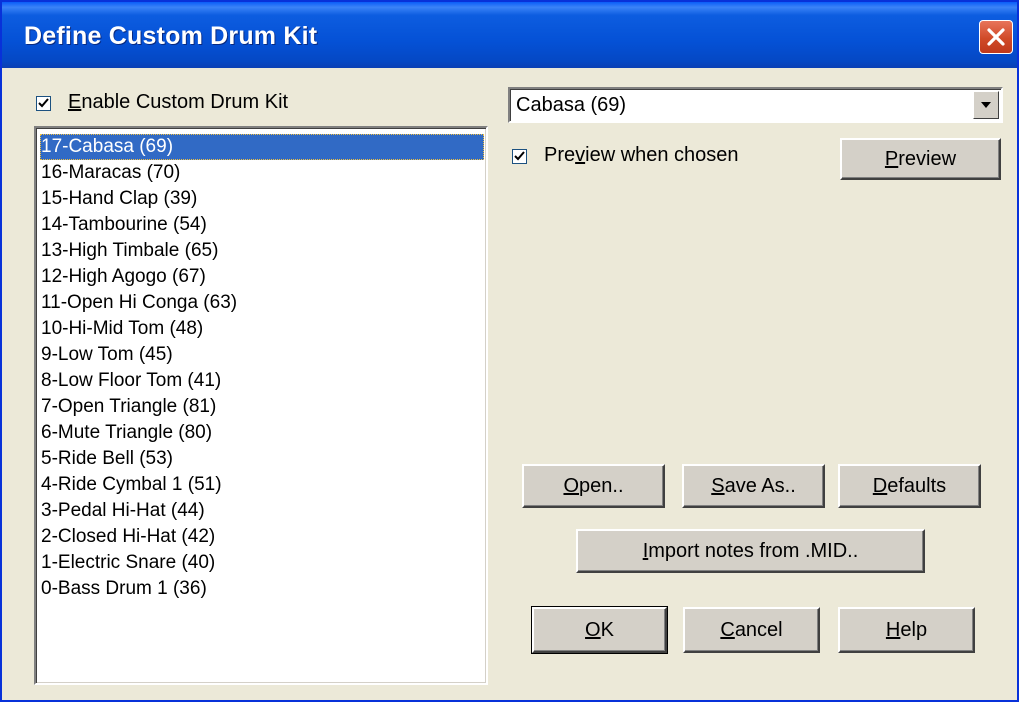  I want to click on close-button, so click(996, 37).